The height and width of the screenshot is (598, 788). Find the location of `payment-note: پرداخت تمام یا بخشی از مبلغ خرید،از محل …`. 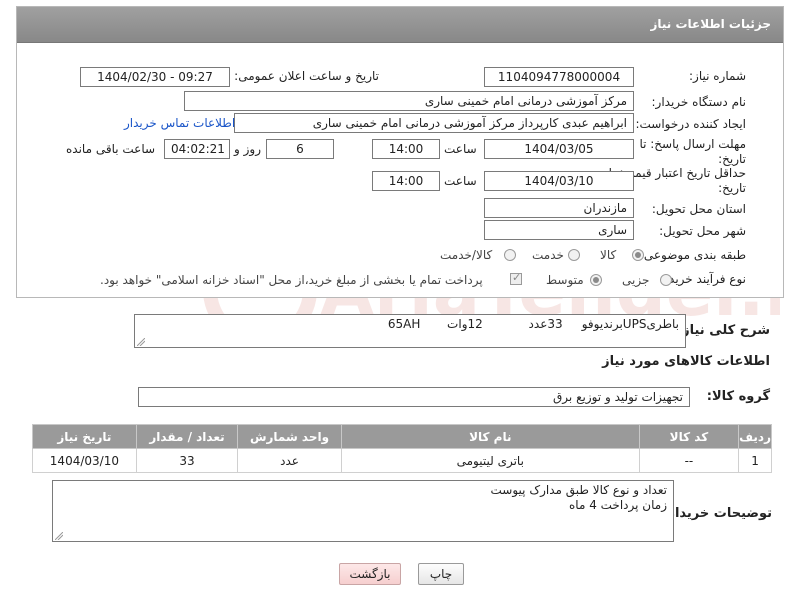

payment-note: پرداخت تمام یا بخشی از مبلغ خرید،از محل … is located at coordinates (291, 280).